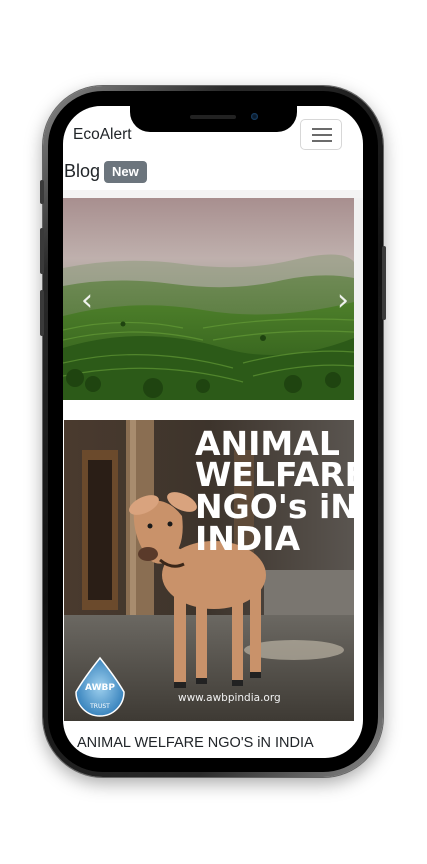 This screenshot has width=427, height=864. What do you see at coordinates (102, 135) in the screenshot?
I see `navbar-brand: EcoAlert` at bounding box center [102, 135].